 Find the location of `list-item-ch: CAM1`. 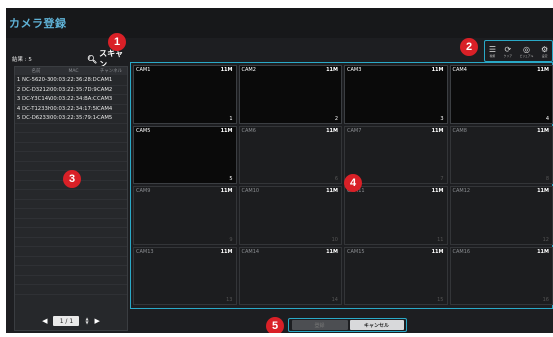

list-item-ch: CAM1 is located at coordinates (105, 80).